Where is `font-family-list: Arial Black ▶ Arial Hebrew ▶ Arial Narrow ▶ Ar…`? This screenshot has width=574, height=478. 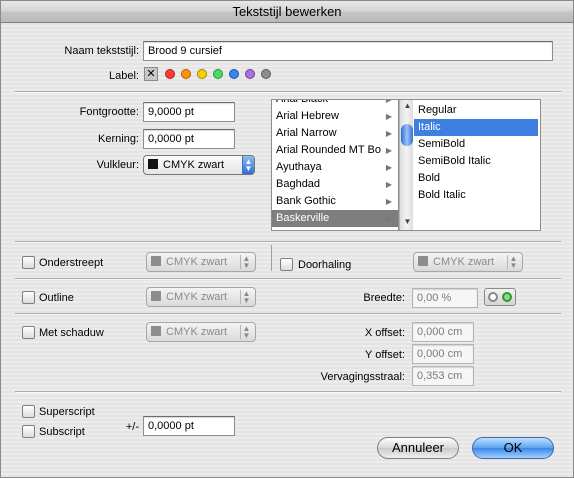 font-family-list: Arial Black ▶ Arial Hebrew ▶ Arial Narrow ▶ Ar… is located at coordinates (335, 165).